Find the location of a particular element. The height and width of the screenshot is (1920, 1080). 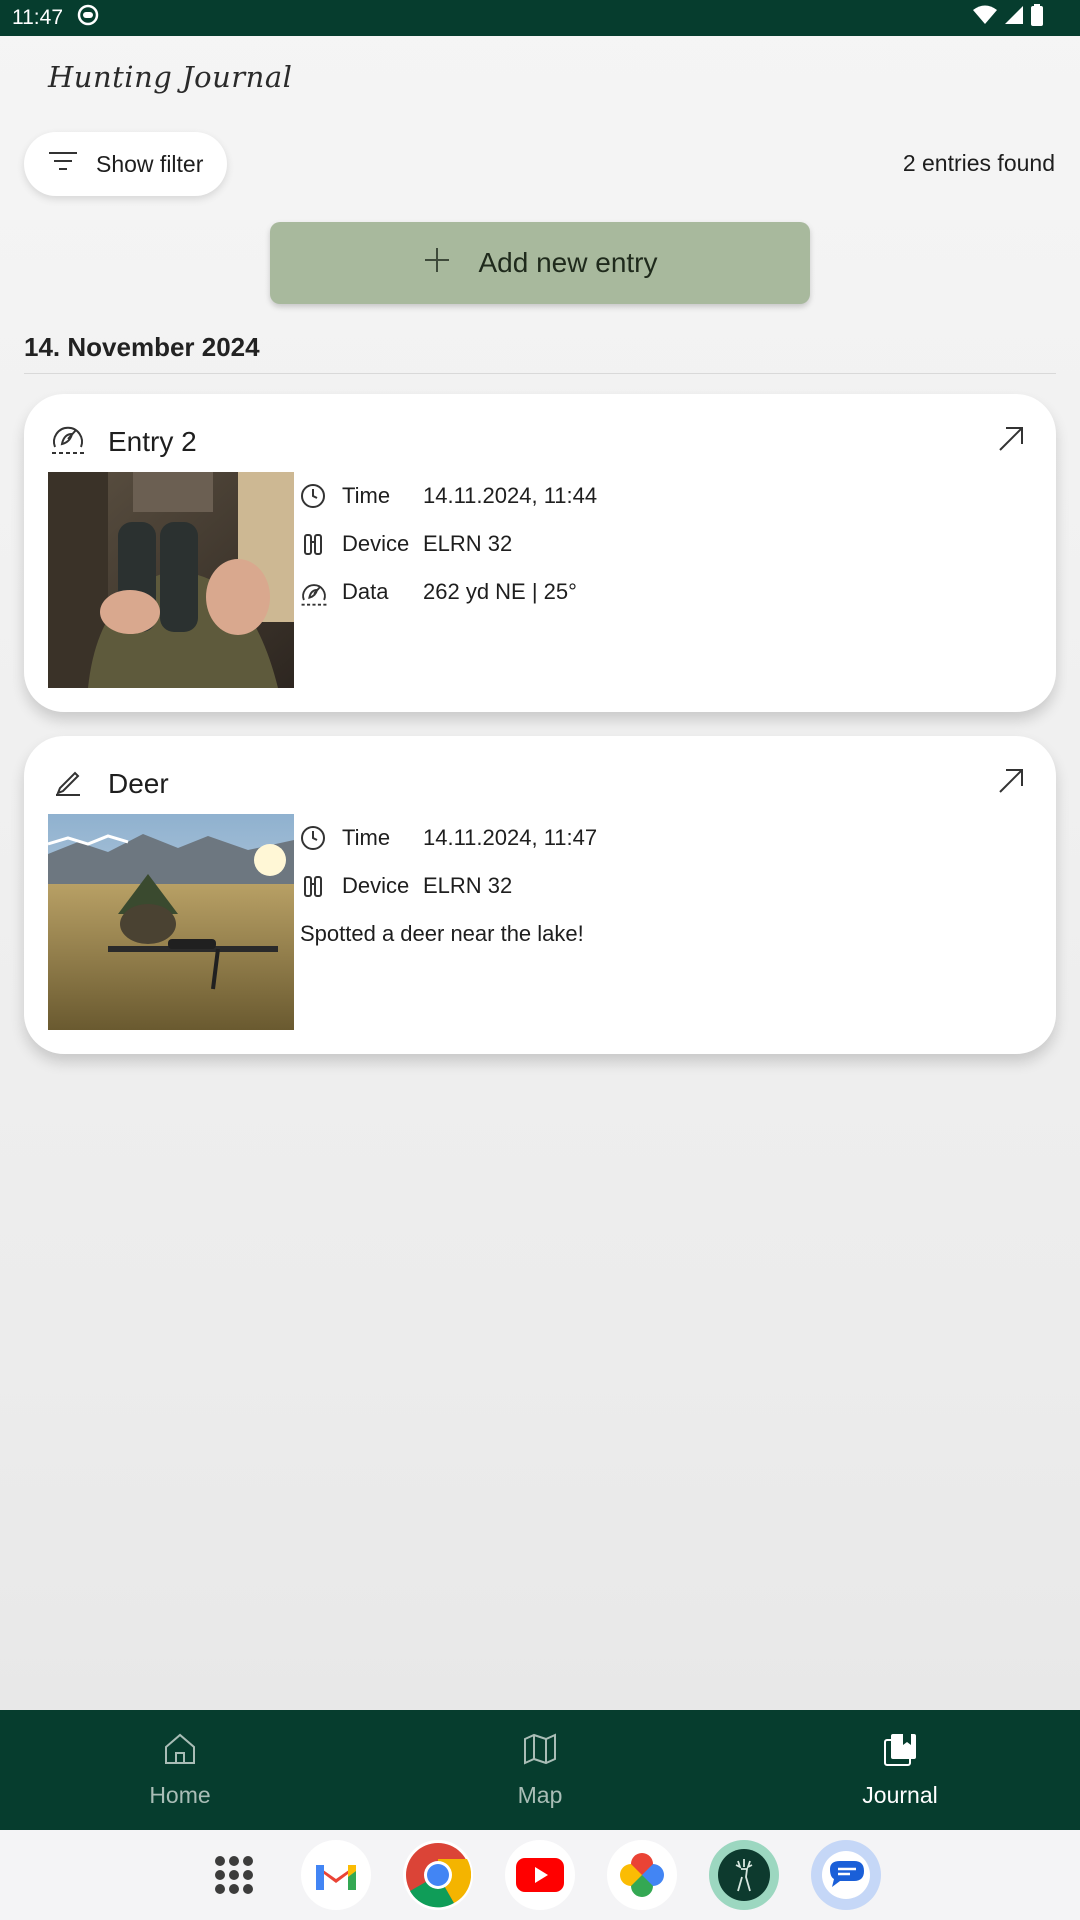

page-title: Hunting Journal is located at coordinates (170, 77).